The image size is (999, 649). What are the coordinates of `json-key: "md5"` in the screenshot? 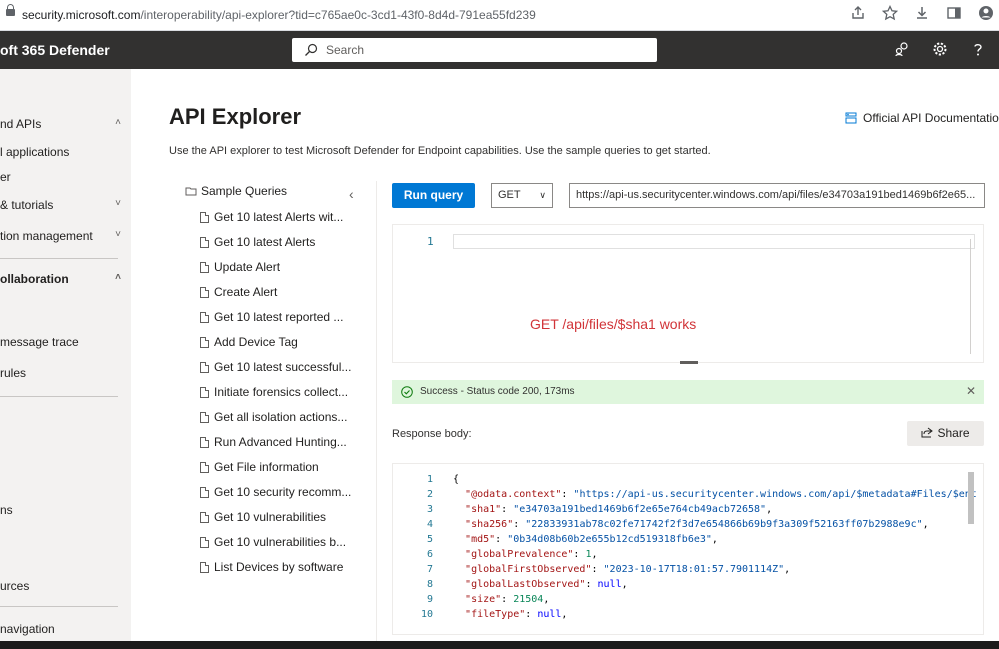 It's located at (480, 539).